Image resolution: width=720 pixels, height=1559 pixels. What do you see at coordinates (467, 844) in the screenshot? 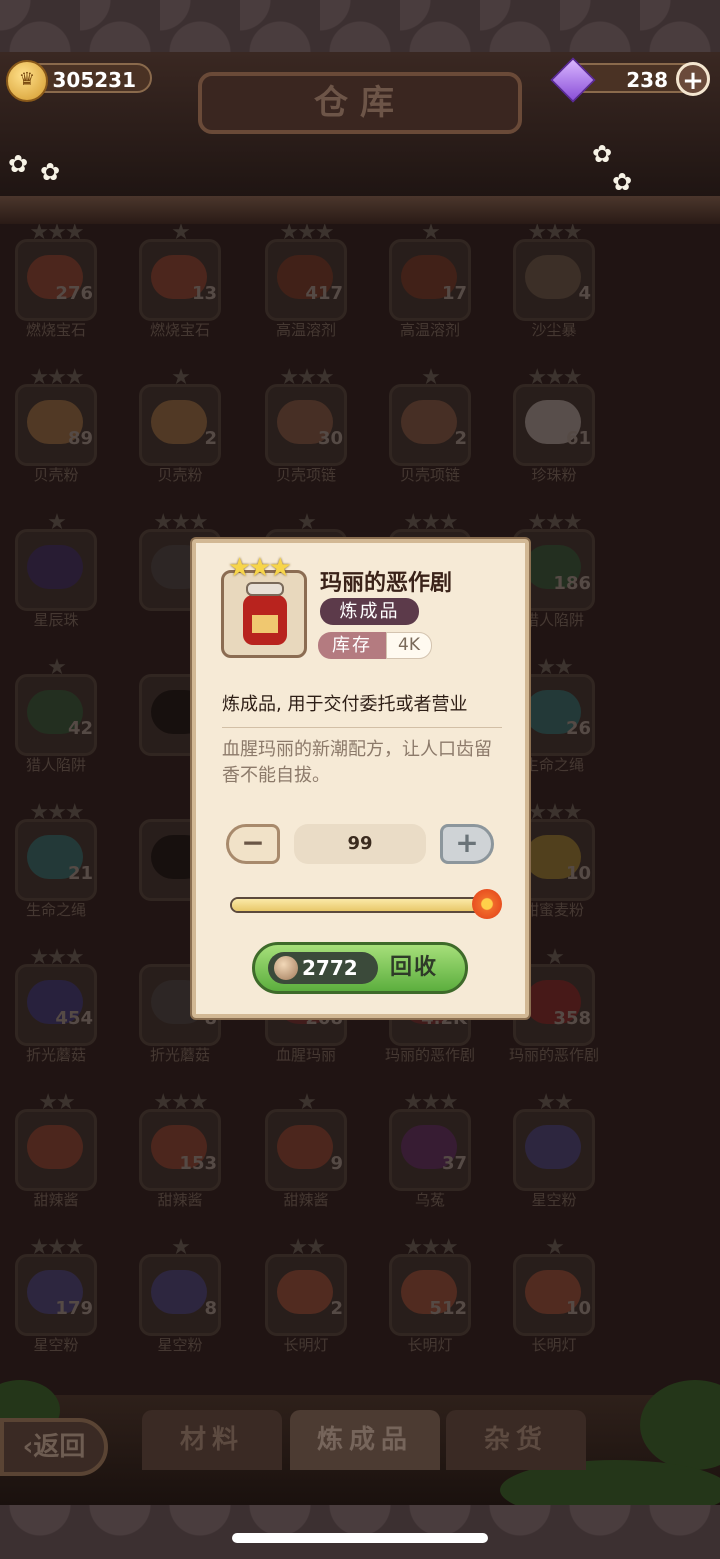
I see `increase-quantity-button: +` at bounding box center [467, 844].